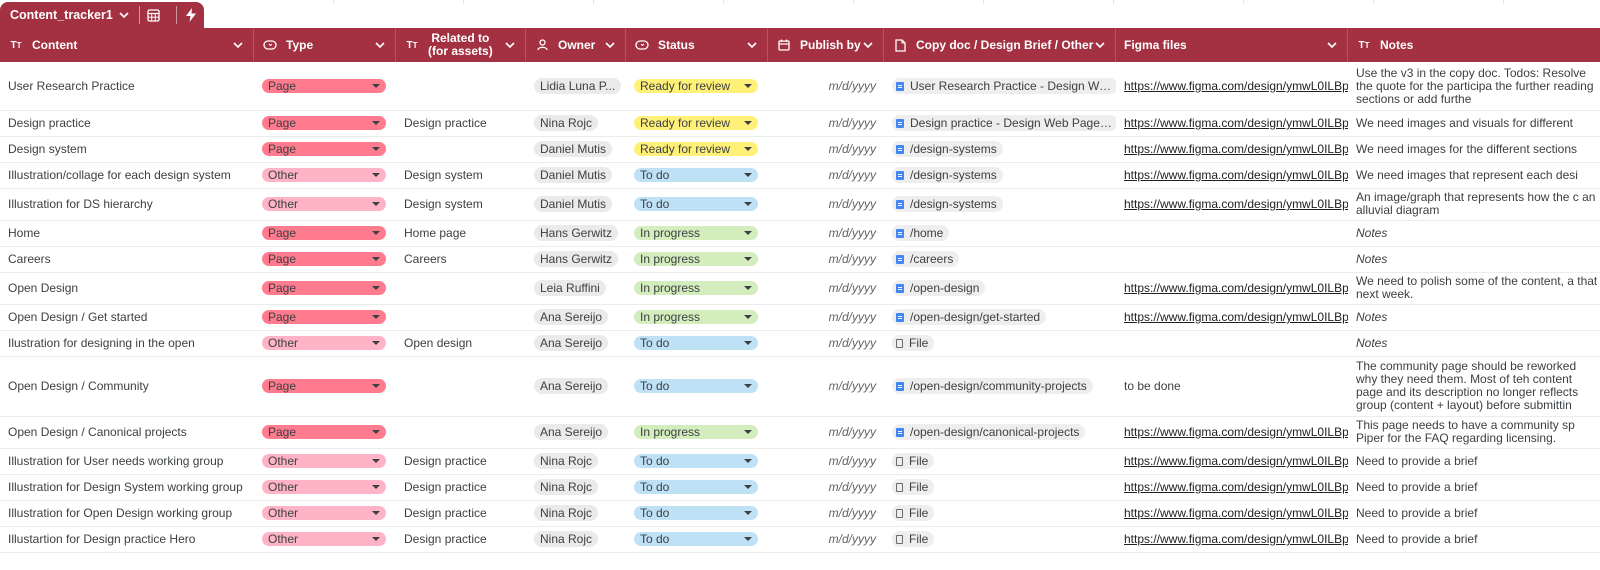 The width and height of the screenshot is (1600, 570). What do you see at coordinates (1474, 123) in the screenshot?
I see `notes-cell: We need images and visuals for different` at bounding box center [1474, 123].